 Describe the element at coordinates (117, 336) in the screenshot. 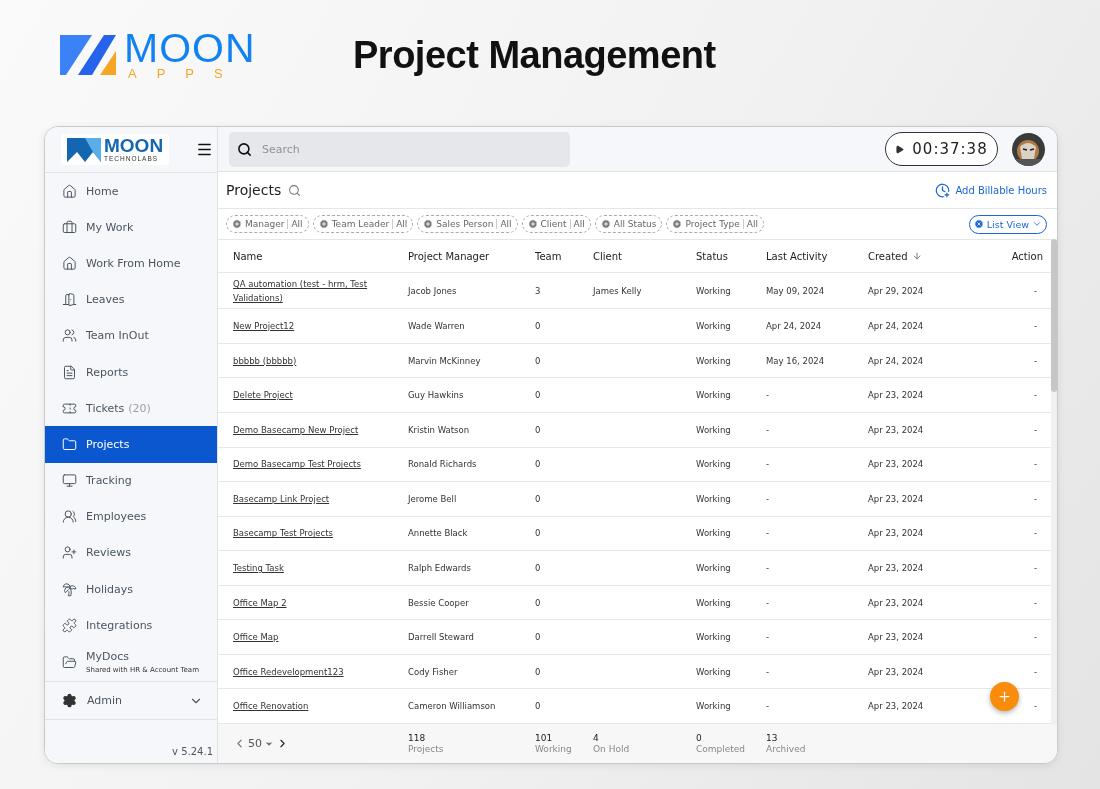

I see `nav-label: Team InOut` at that location.